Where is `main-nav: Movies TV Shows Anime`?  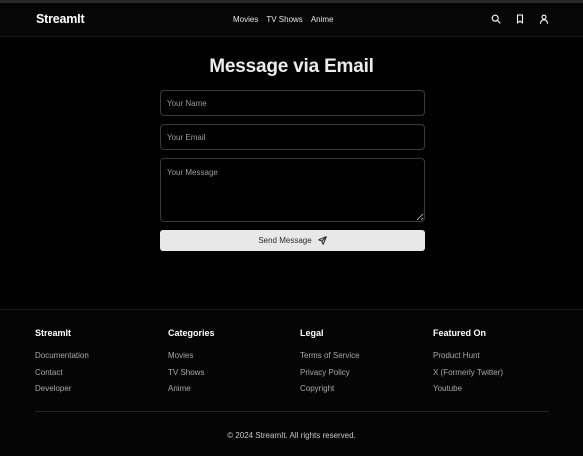 main-nav: Movies TV Shows Anime is located at coordinates (283, 19).